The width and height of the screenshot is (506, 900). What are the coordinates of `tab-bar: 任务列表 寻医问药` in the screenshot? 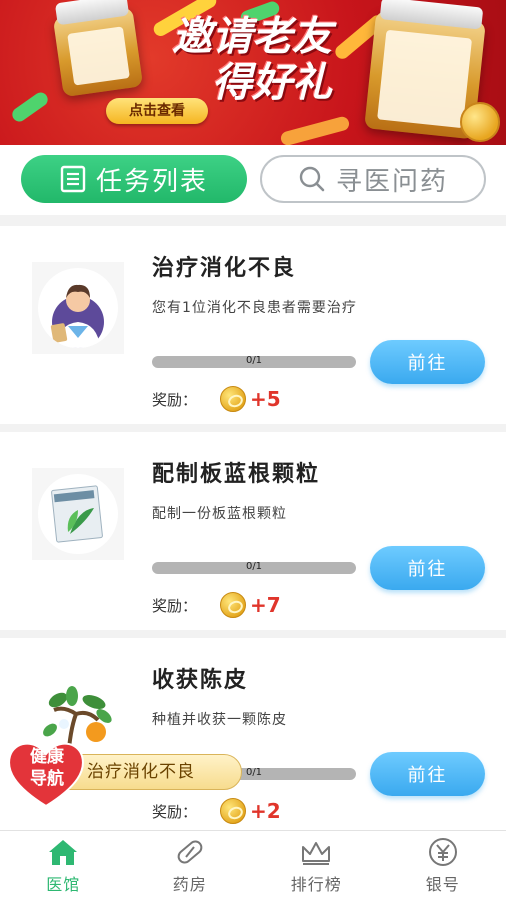 It's located at (253, 180).